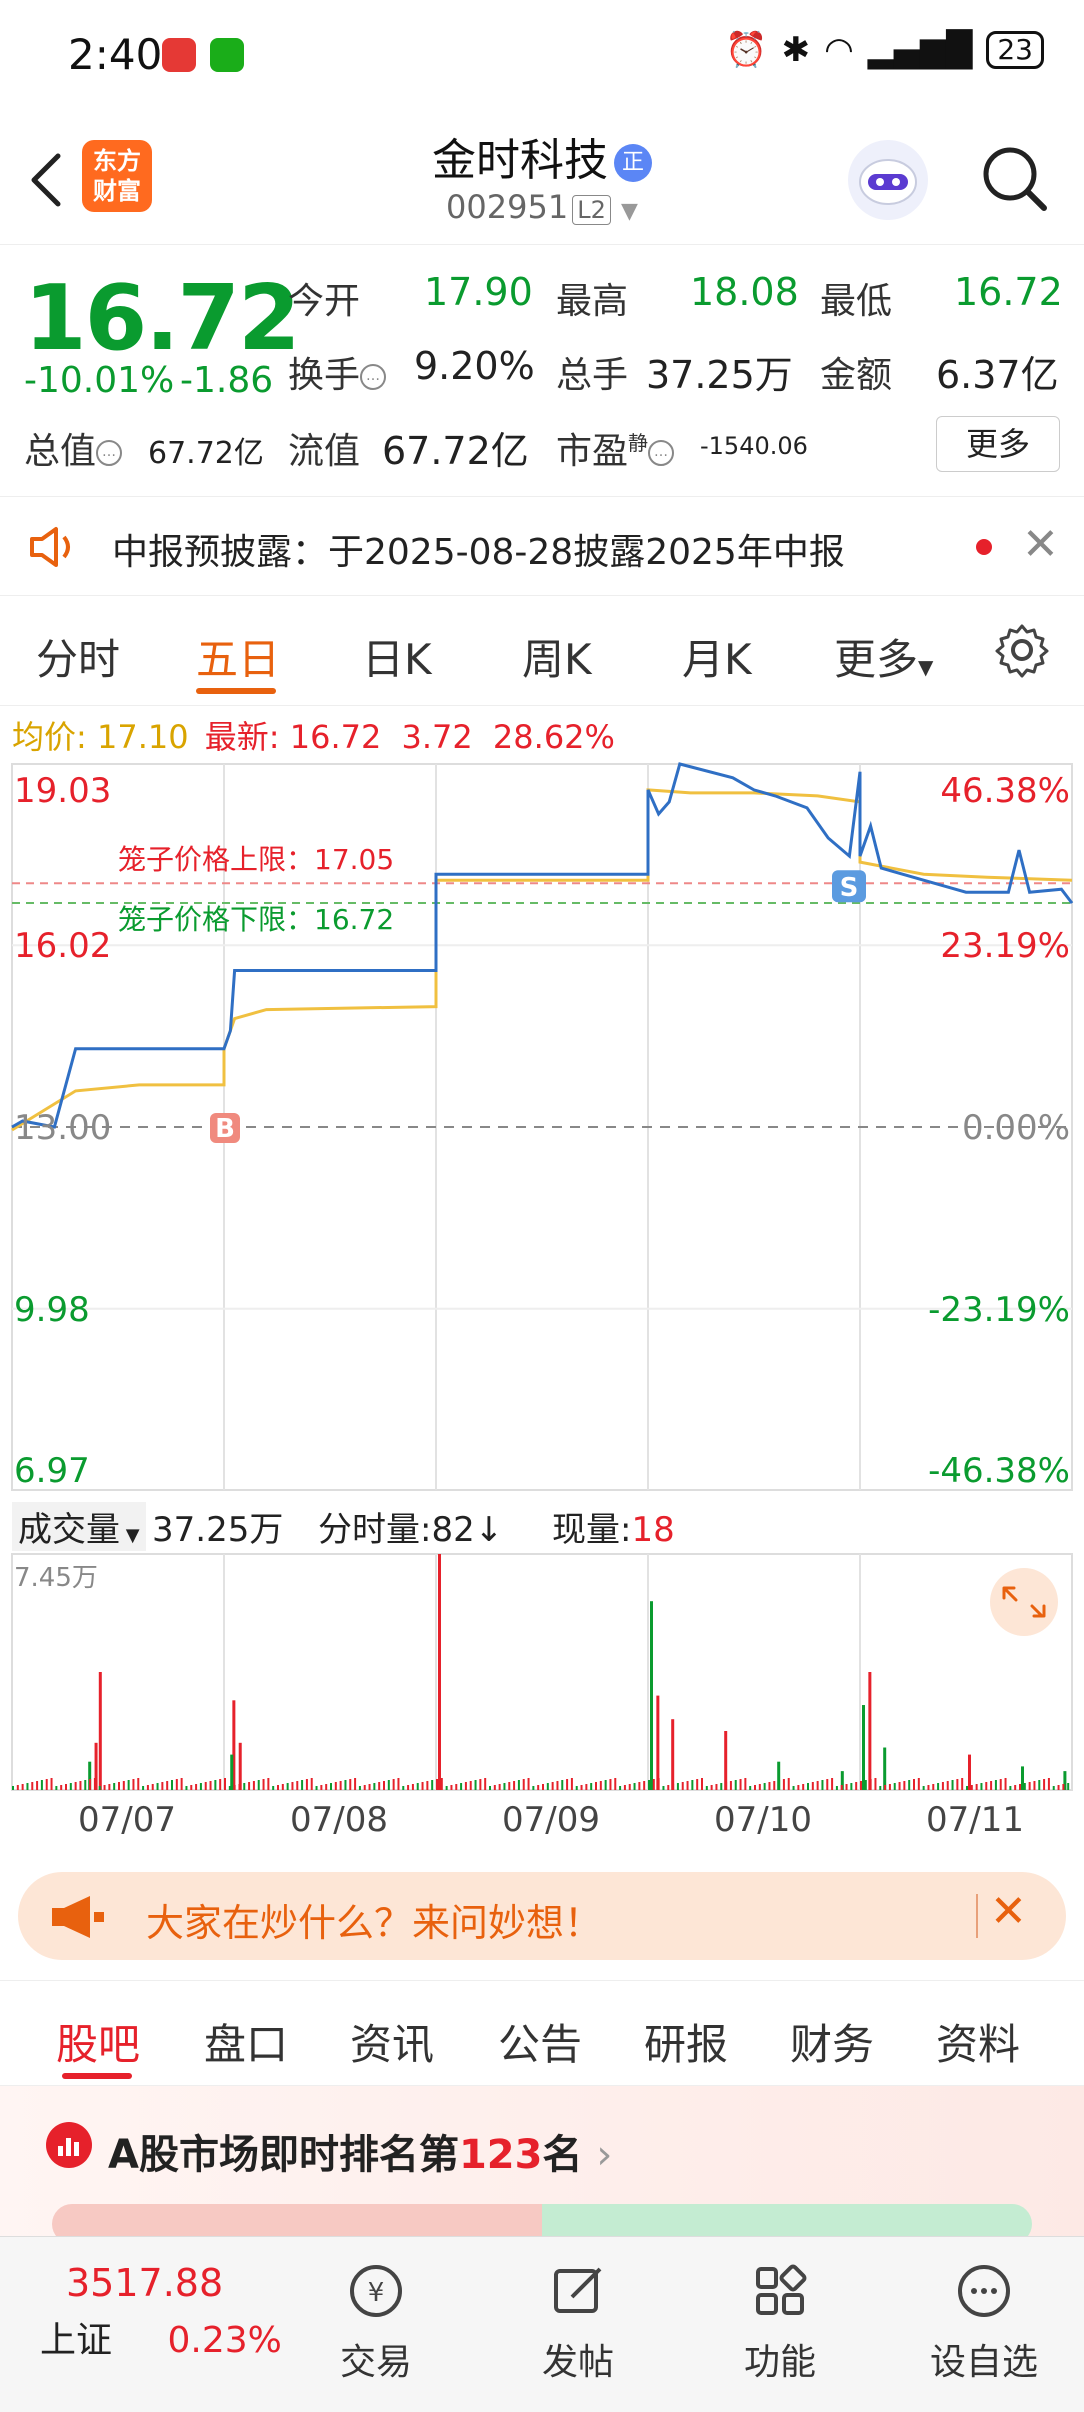 Image resolution: width=1084 pixels, height=2412 pixels. Describe the element at coordinates (920, 50) in the screenshot. I see `signal-icon: ▂▄▆█` at that location.